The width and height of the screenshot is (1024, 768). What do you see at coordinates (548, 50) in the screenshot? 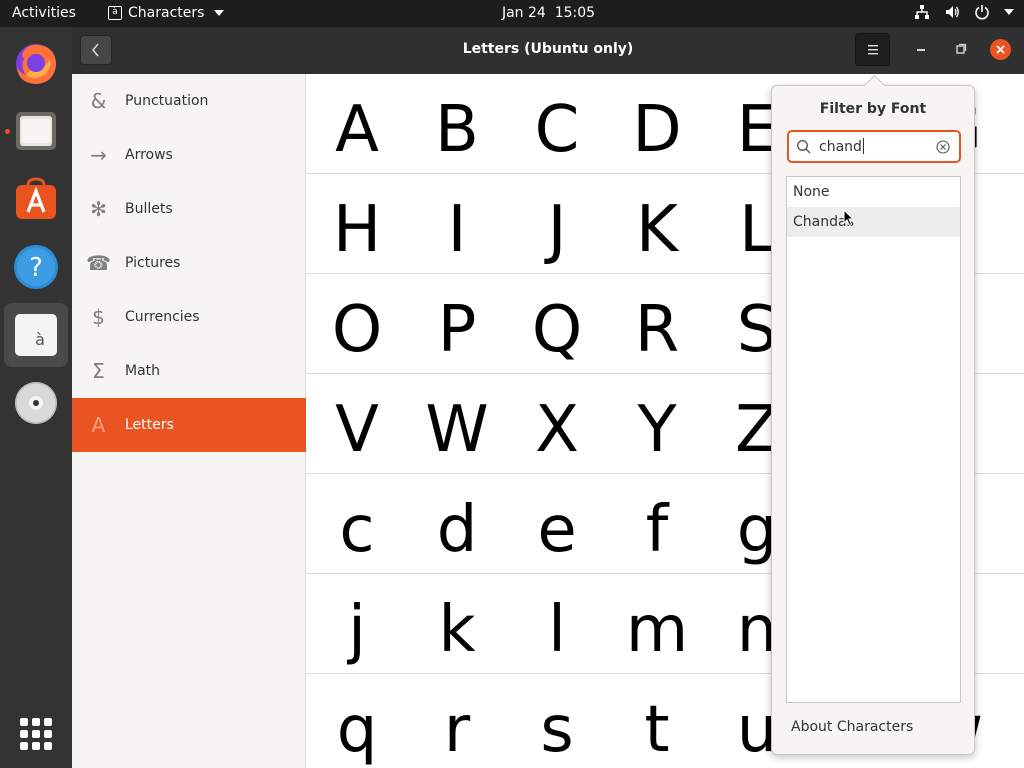
I see `header-bar: Letters (Ubuntu only)` at bounding box center [548, 50].